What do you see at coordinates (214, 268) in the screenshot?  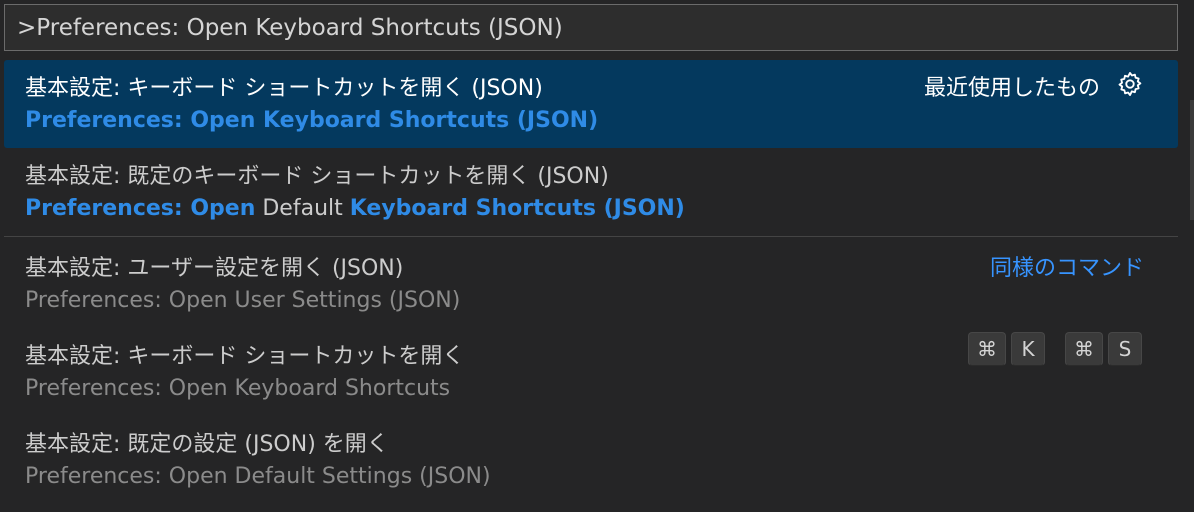 I see `command-label: 基本設定: ユーザー設定を開く (JSON)` at bounding box center [214, 268].